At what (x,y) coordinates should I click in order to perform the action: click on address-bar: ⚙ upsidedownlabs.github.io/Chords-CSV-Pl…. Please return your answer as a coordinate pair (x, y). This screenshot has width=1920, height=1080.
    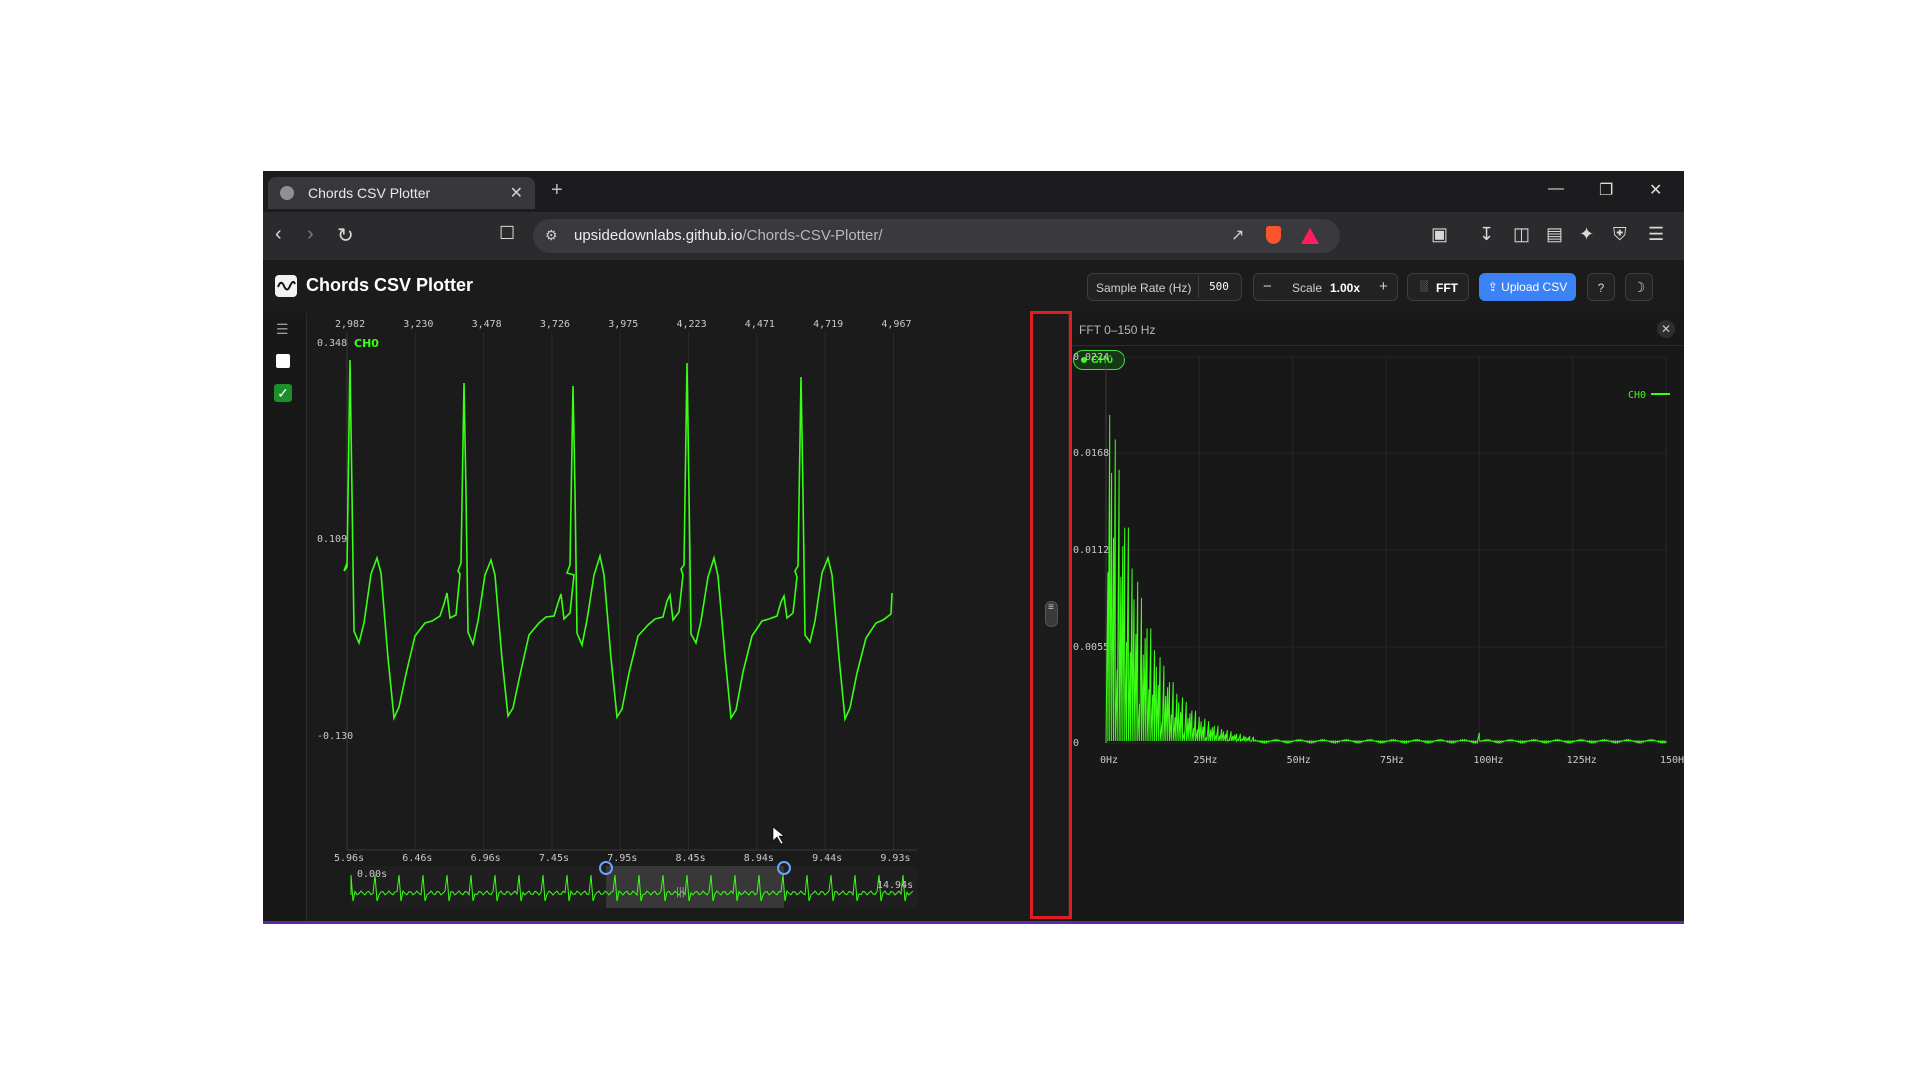
    Looking at the image, I should click on (936, 236).